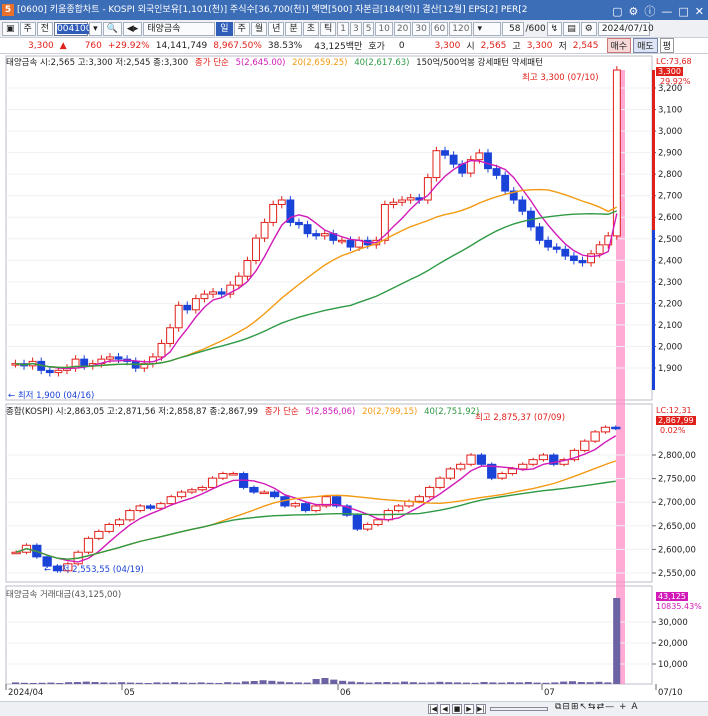 The image size is (708, 716). I want to click on amount-legend: 태양금속 거래대금(43,125,00), so click(65, 594).